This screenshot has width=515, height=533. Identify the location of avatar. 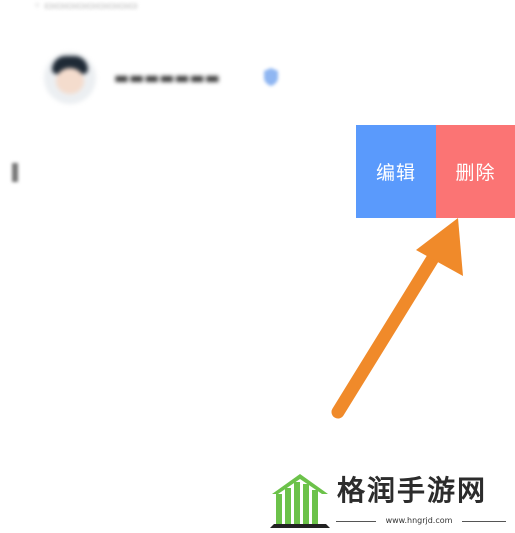
(70, 78).